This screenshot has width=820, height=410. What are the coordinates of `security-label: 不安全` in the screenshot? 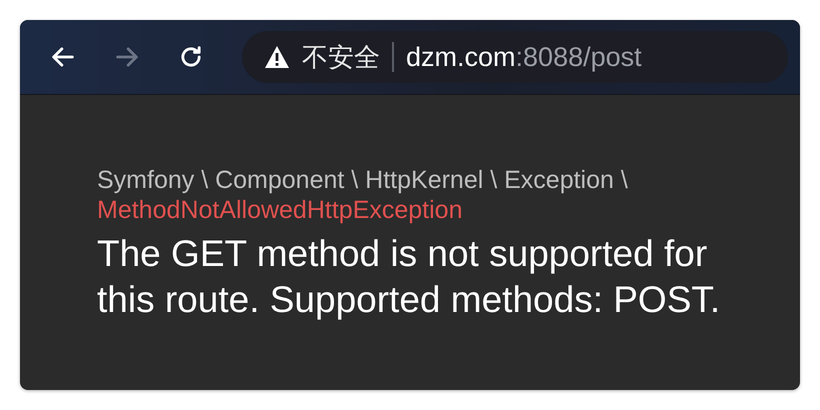 It's located at (341, 58).